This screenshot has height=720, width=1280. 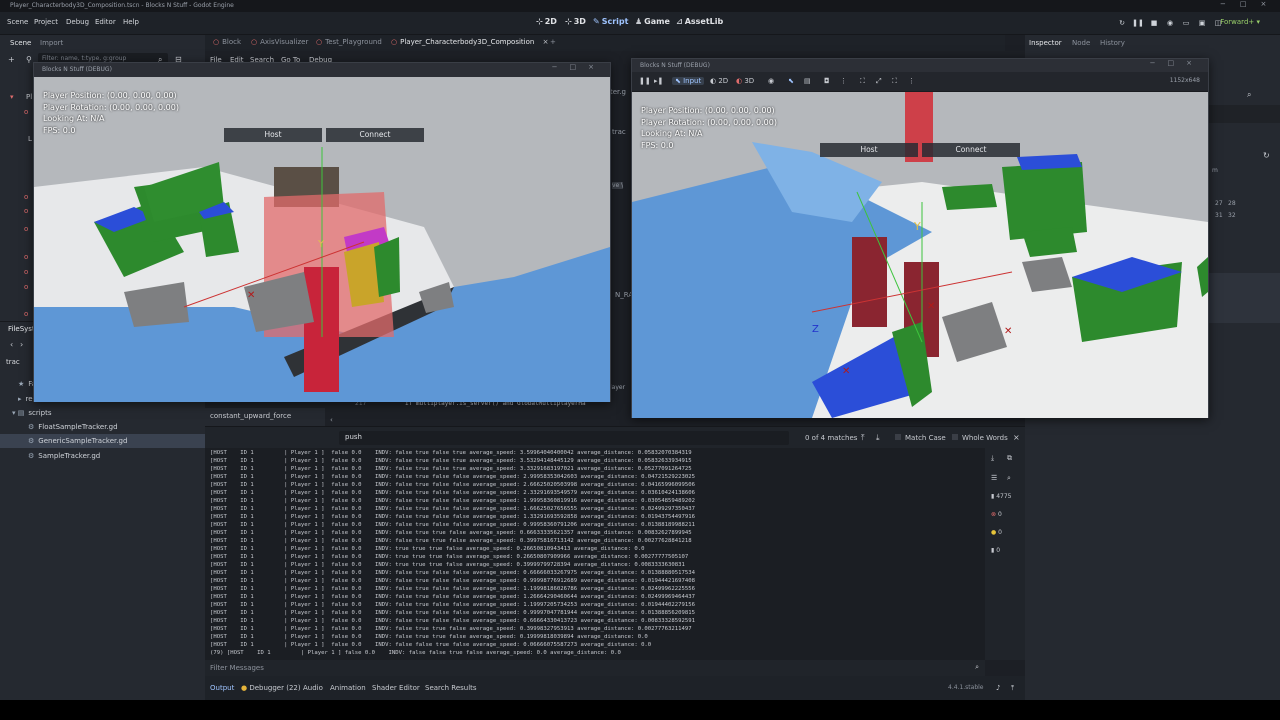 What do you see at coordinates (51, 43) in the screenshot?
I see `tab-import: Import` at bounding box center [51, 43].